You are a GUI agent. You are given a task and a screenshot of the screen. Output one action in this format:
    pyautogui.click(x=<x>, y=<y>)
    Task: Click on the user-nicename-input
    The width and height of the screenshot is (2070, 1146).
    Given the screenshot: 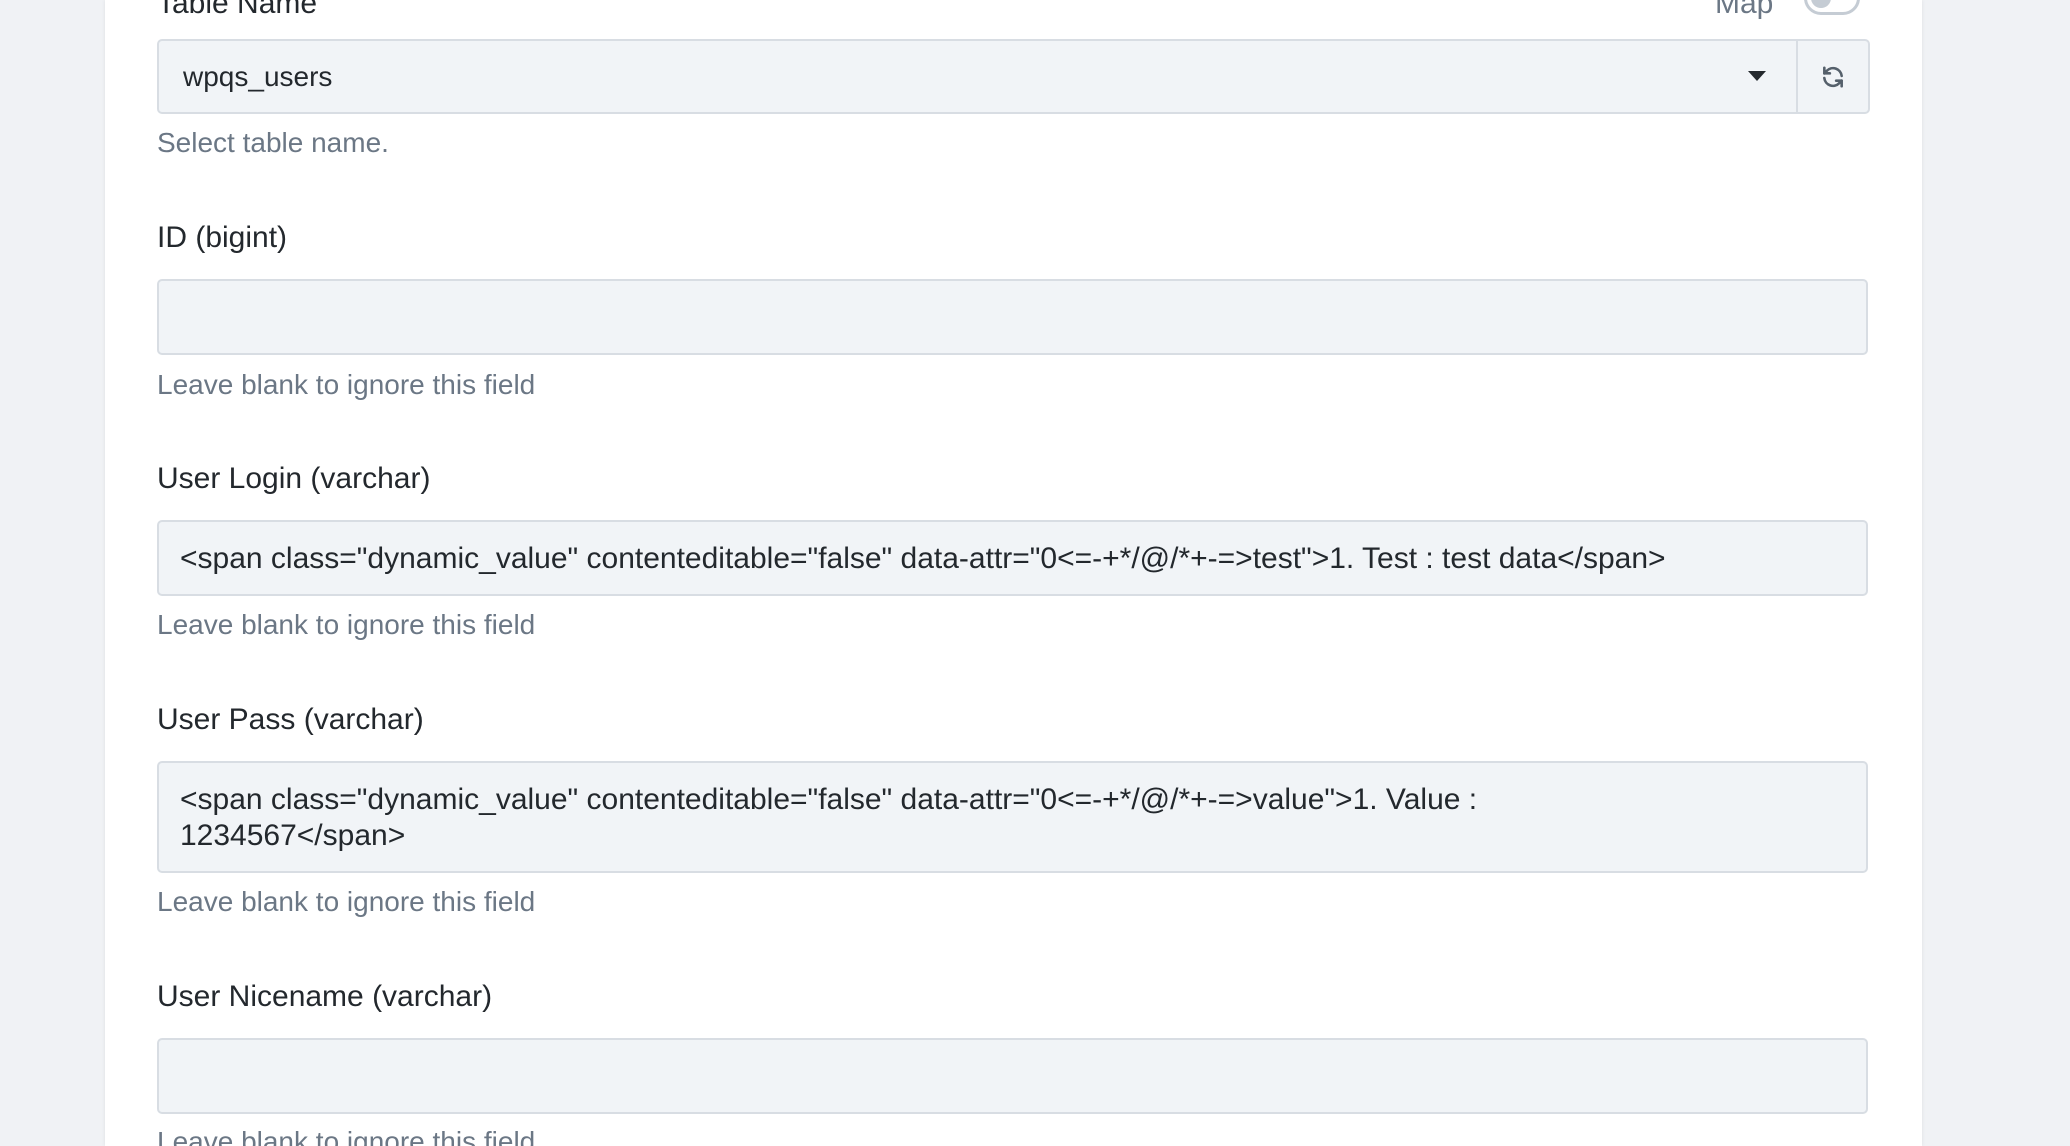 What is the action you would take?
    pyautogui.click(x=1012, y=1076)
    